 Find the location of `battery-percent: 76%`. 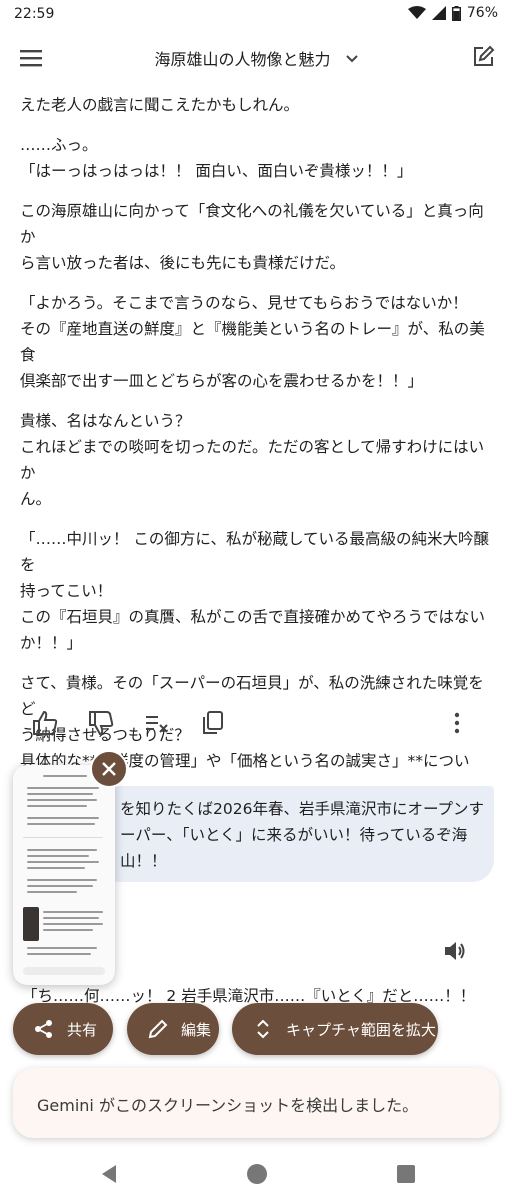

battery-percent: 76% is located at coordinates (482, 13).